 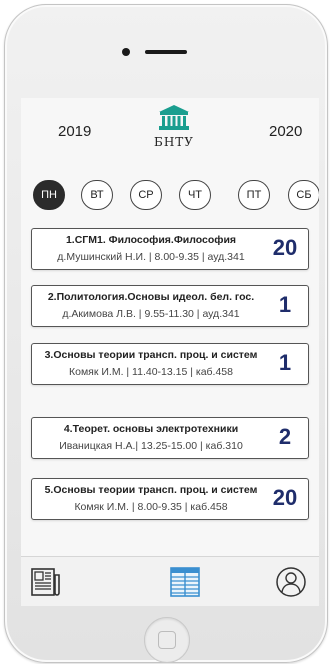 I want to click on lesson-title: 5.Основы теории трансп. проц. и систем, so click(x=151, y=490).